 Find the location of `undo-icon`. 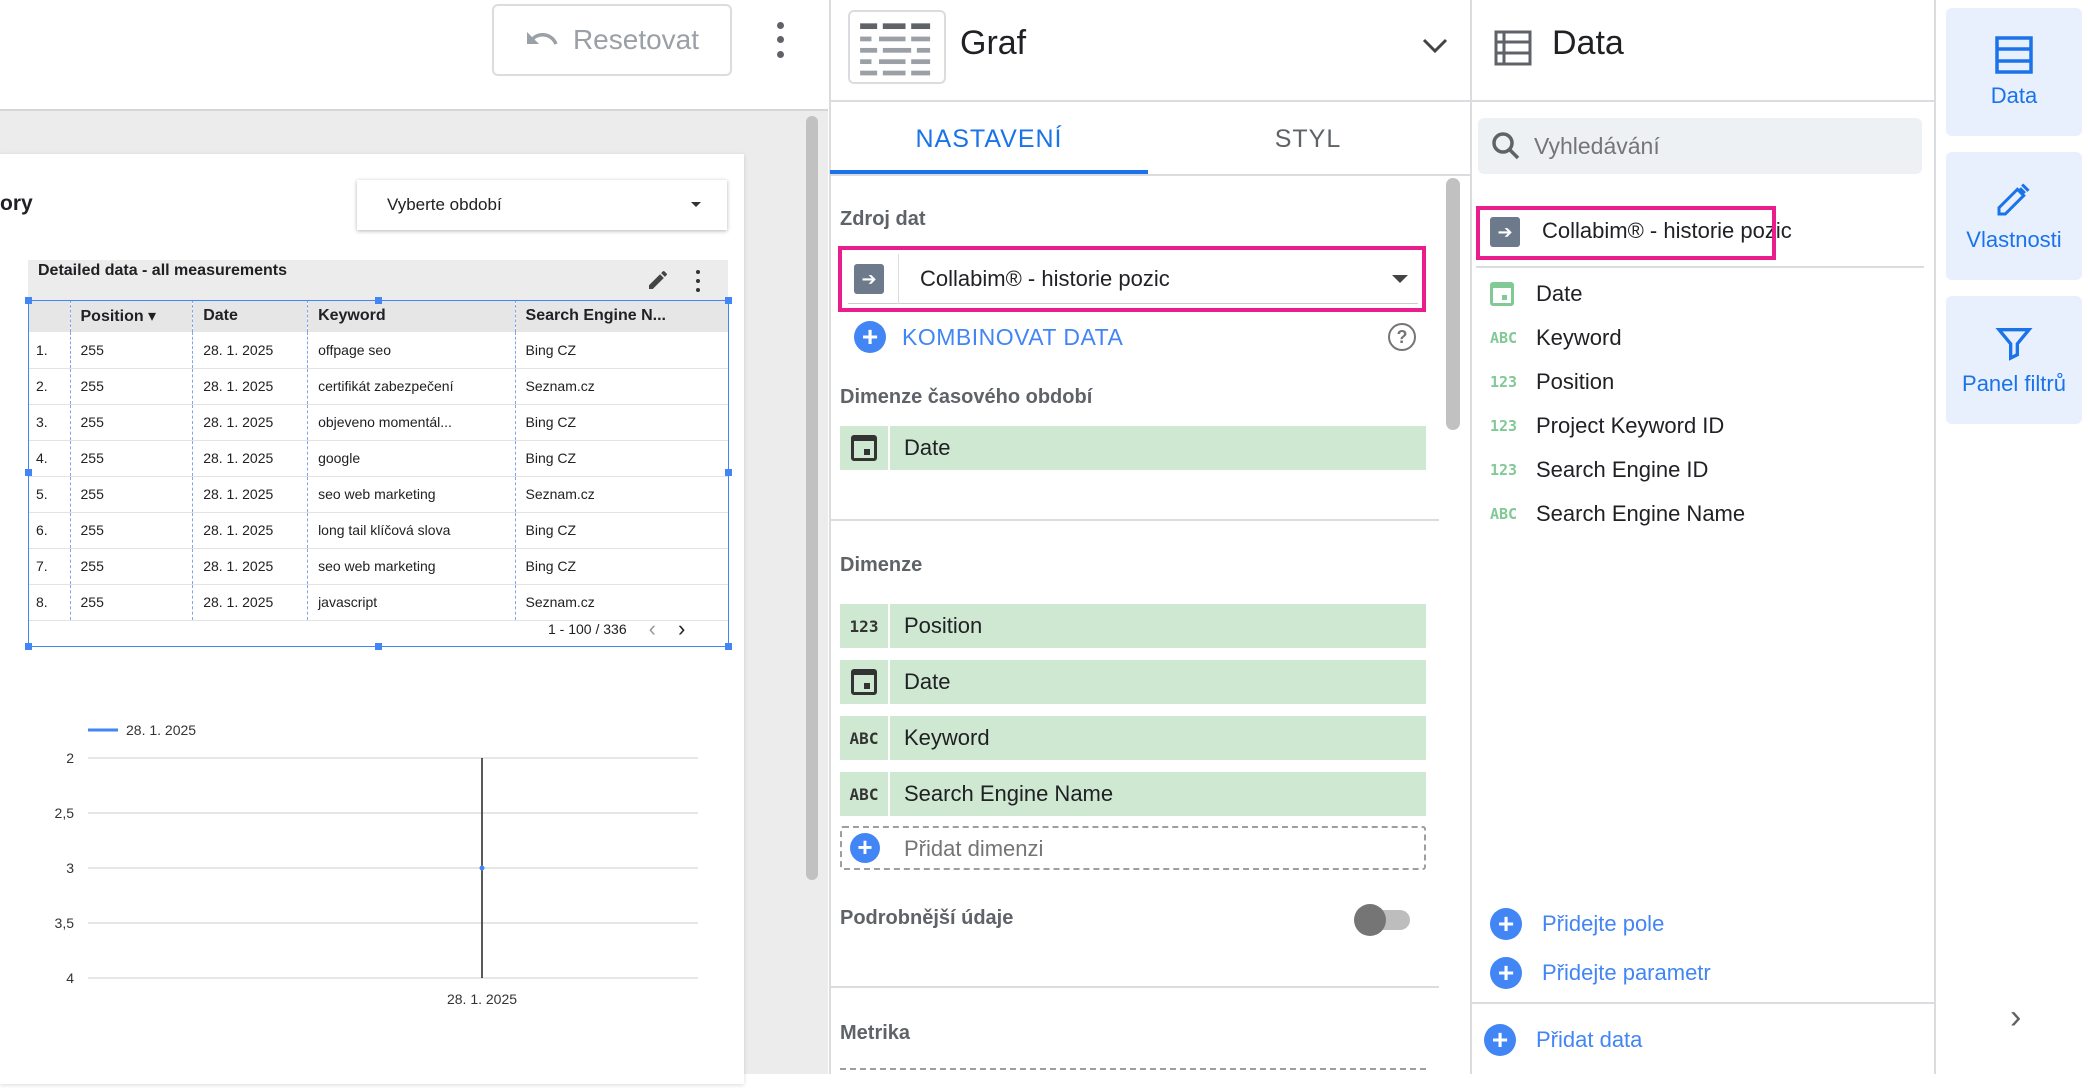

undo-icon is located at coordinates (542, 38).